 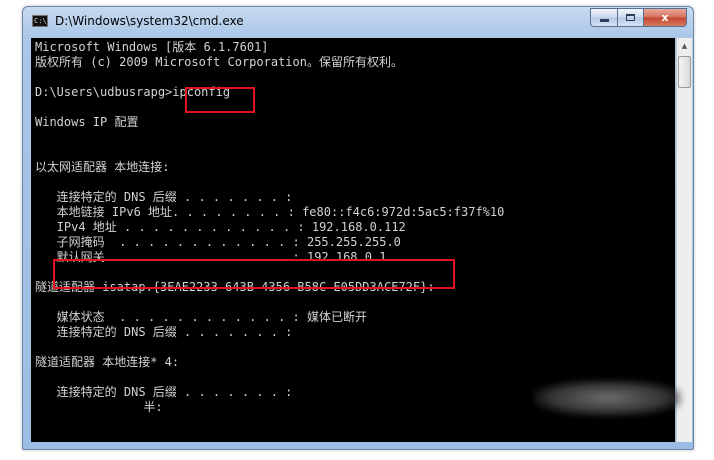 I want to click on close-button: x, so click(x=665, y=17).